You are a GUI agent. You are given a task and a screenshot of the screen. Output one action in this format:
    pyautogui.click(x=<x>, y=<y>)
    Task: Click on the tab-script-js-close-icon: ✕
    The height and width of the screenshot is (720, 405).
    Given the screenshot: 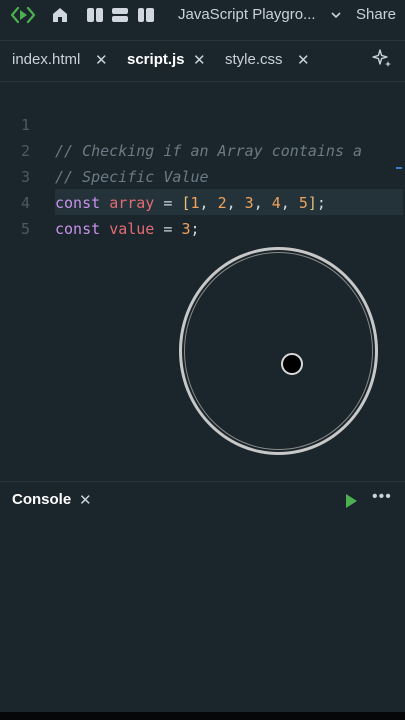 What is the action you would take?
    pyautogui.click(x=199, y=60)
    